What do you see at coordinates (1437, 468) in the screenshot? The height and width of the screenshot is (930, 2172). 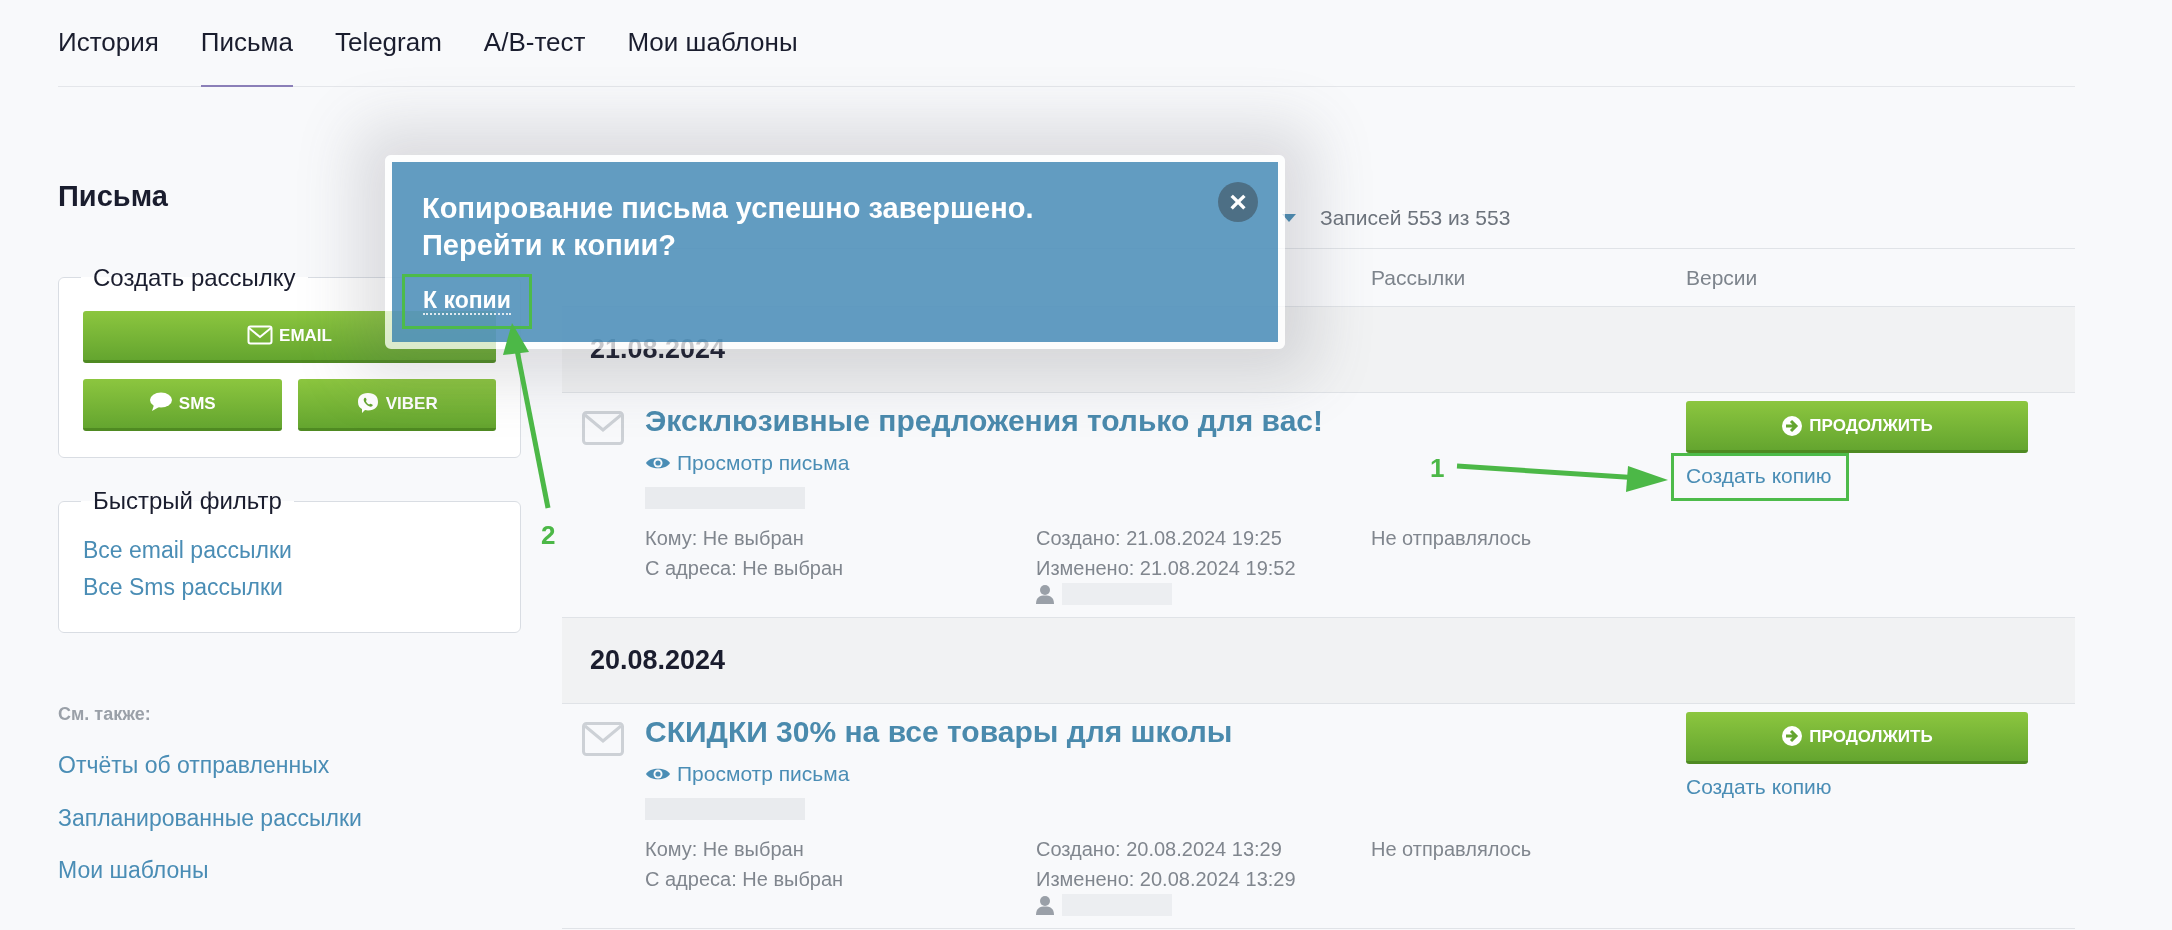 I see `annotation-number: 1` at bounding box center [1437, 468].